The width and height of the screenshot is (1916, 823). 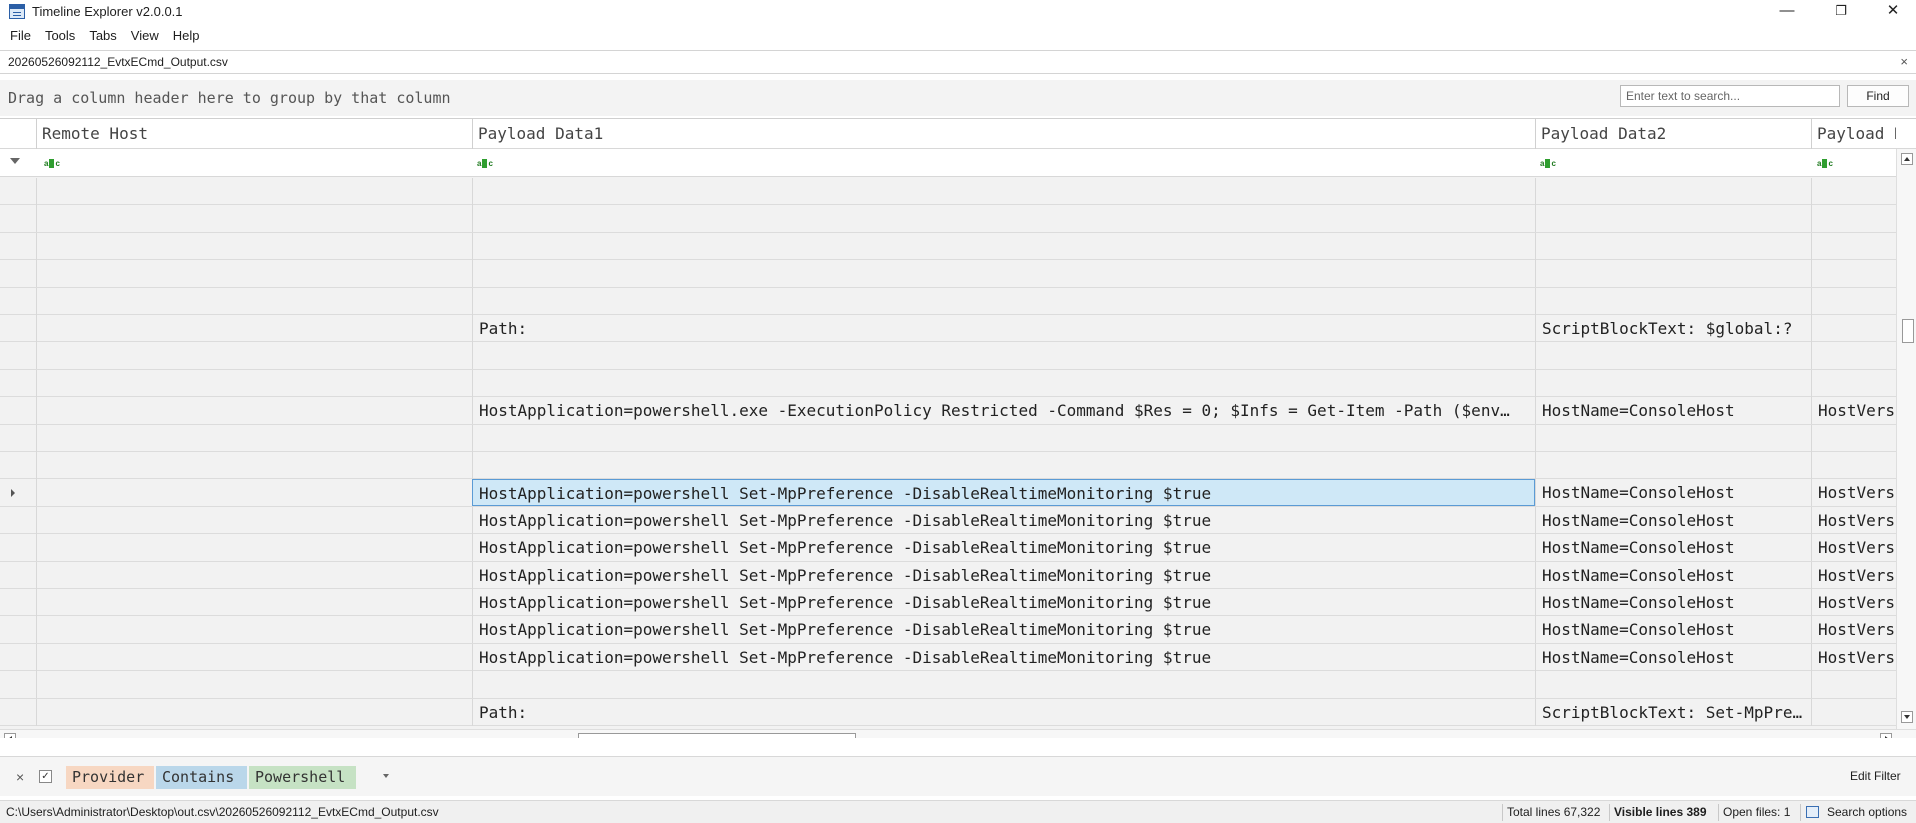 I want to click on scroll-right-icon, so click(x=1886, y=735).